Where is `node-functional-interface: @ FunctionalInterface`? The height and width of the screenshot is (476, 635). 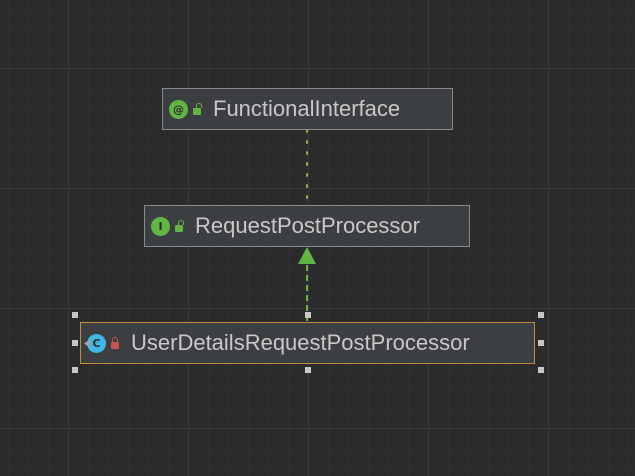 node-functional-interface: @ FunctionalInterface is located at coordinates (307, 109).